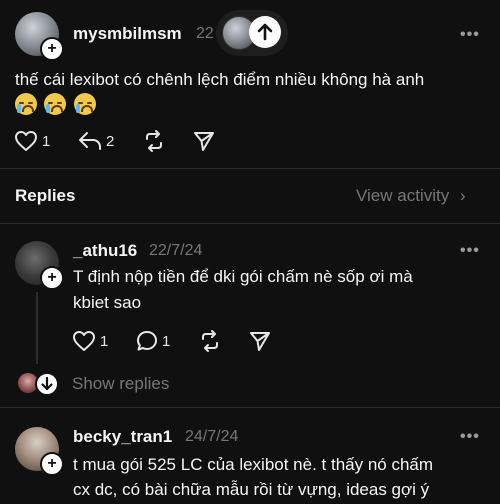 This screenshot has height=504, width=500. What do you see at coordinates (37, 328) in the screenshot?
I see `thread-line` at bounding box center [37, 328].